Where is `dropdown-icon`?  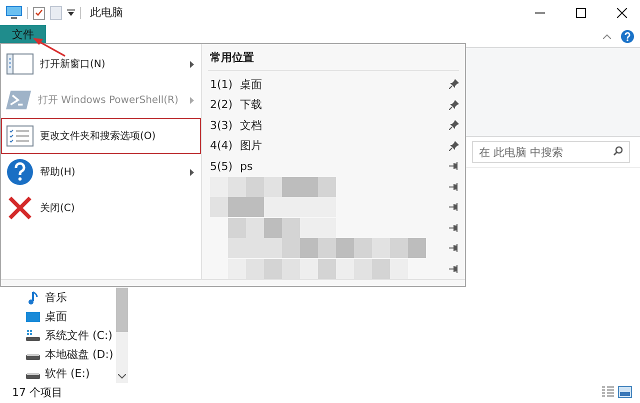 dropdown-icon is located at coordinates (71, 12).